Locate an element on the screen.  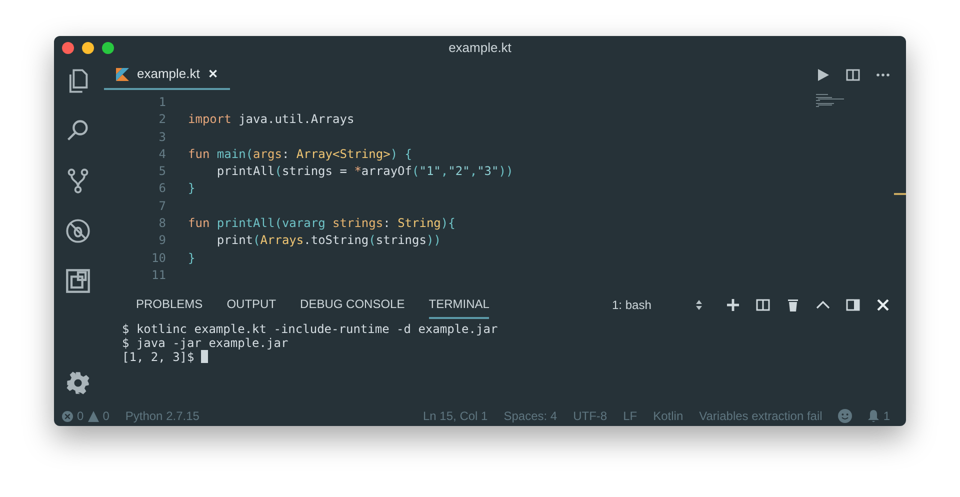
code-line: fun printAll(vararg strings: String){ is located at coordinates (322, 223).